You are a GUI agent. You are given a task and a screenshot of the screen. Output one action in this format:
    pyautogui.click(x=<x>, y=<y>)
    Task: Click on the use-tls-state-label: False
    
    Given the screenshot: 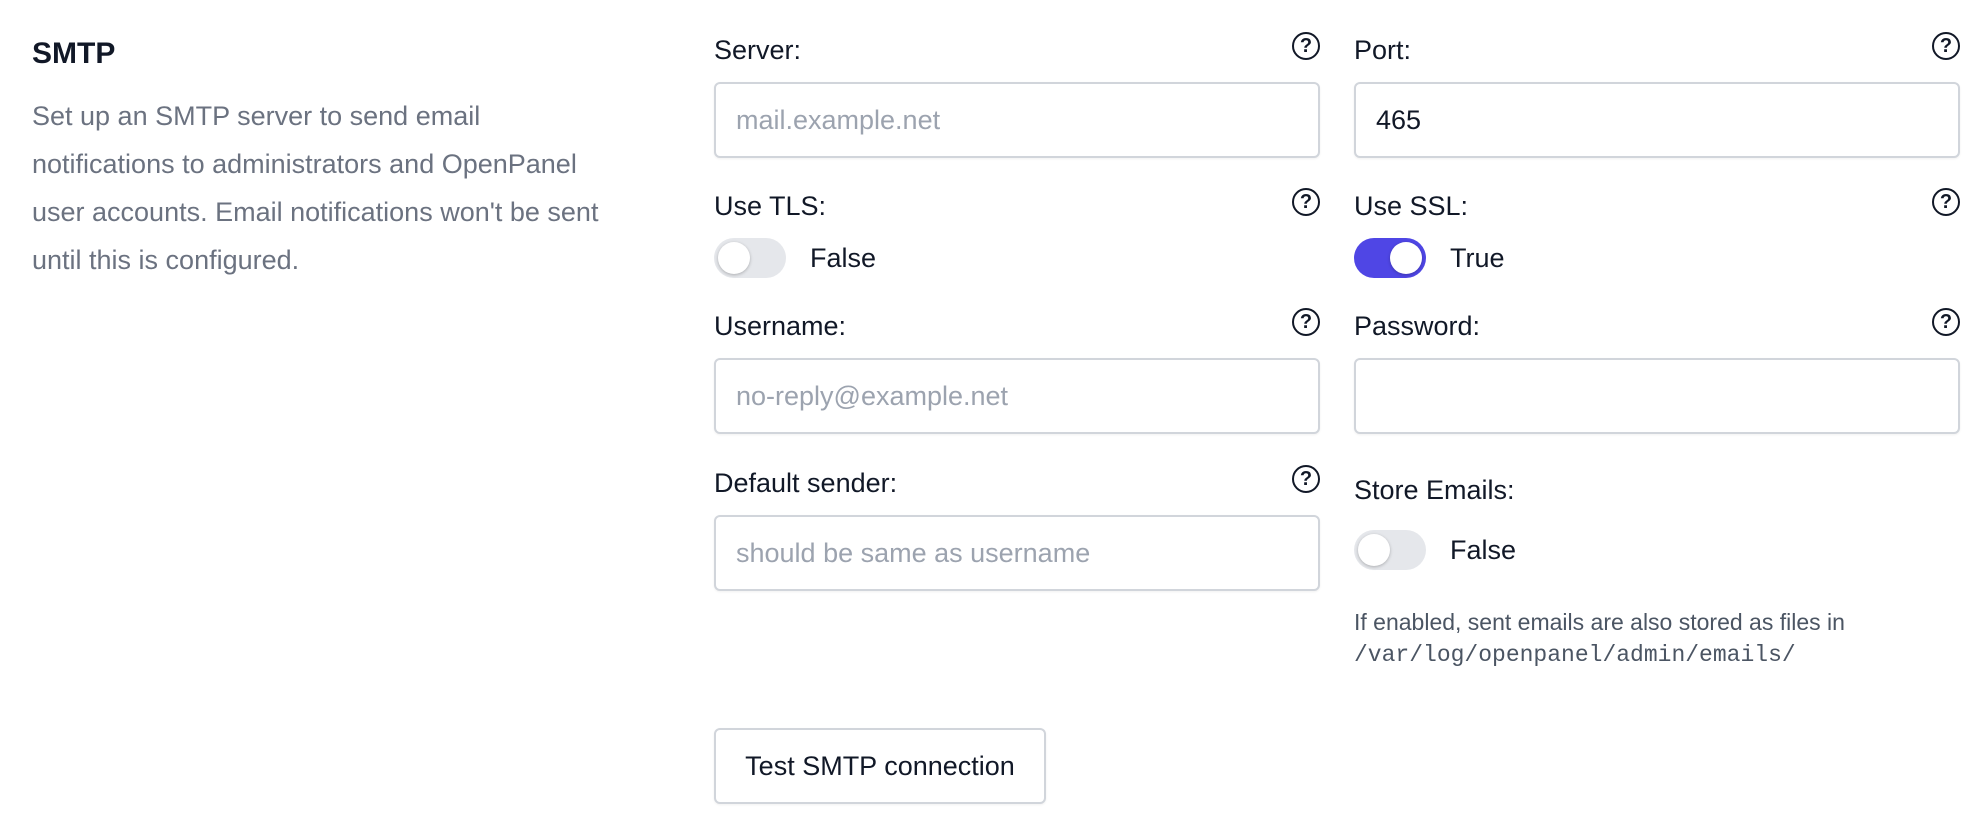 What is the action you would take?
    pyautogui.click(x=843, y=257)
    